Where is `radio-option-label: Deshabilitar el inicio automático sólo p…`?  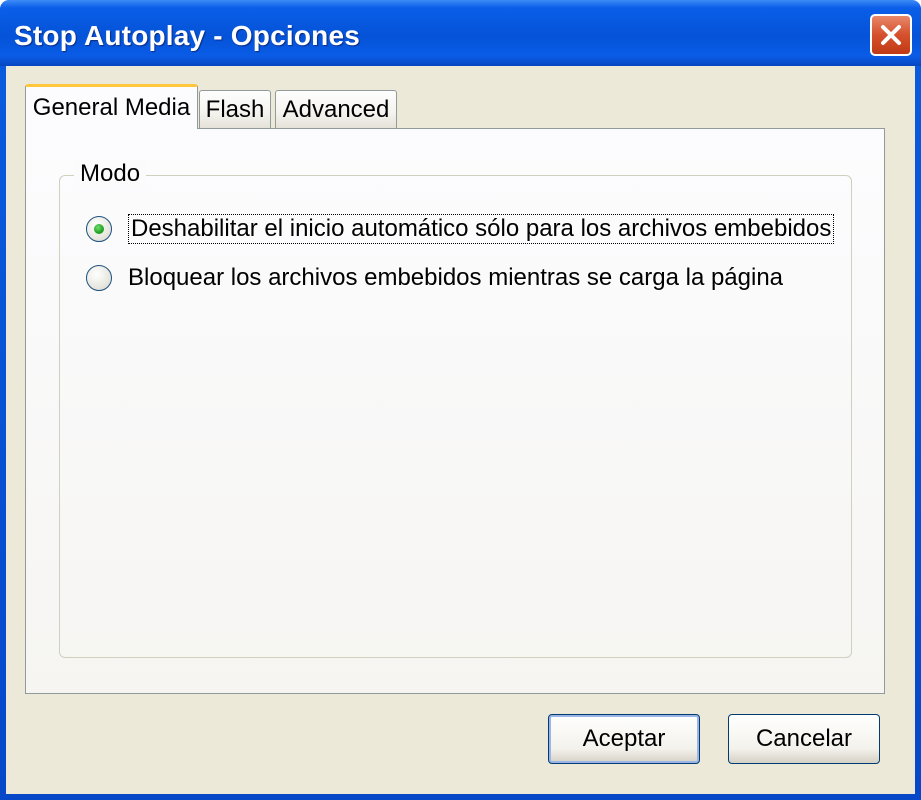
radio-option-label: Deshabilitar el inicio automático sólo p… is located at coordinates (481, 229).